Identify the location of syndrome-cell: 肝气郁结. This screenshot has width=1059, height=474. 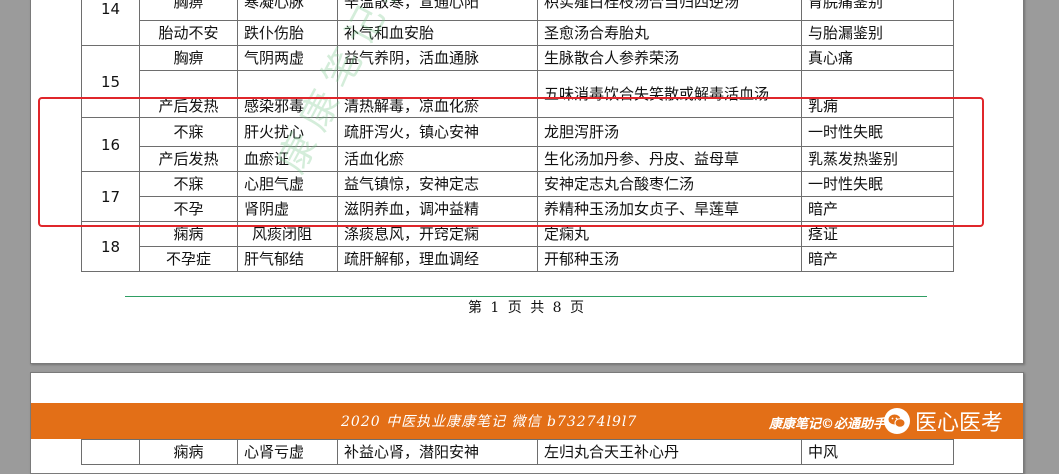
(287, 259).